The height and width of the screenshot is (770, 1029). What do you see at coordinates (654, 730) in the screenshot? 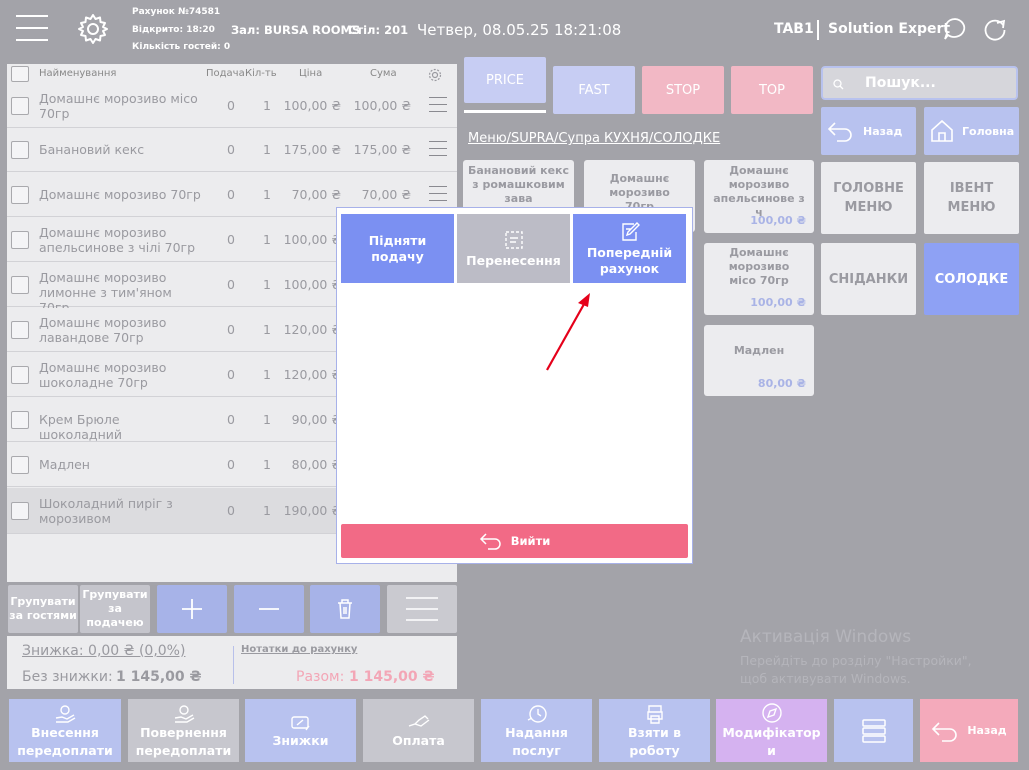
I see `take-to-work-button: Взяти в роботу` at bounding box center [654, 730].